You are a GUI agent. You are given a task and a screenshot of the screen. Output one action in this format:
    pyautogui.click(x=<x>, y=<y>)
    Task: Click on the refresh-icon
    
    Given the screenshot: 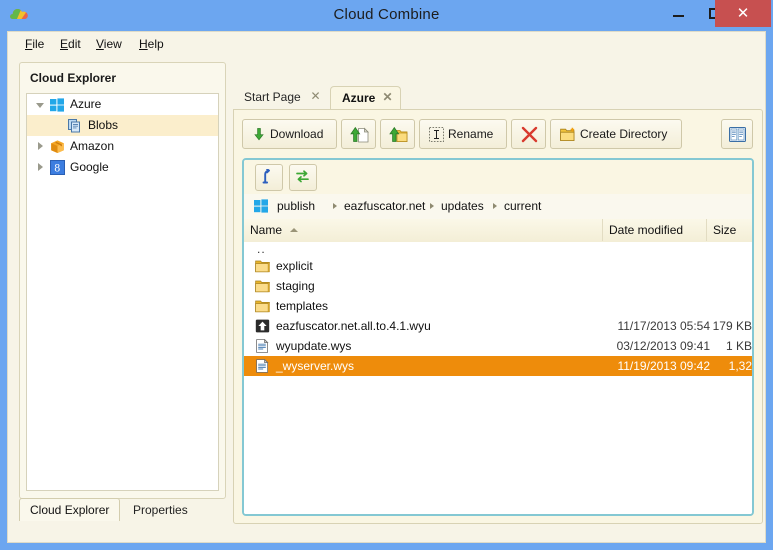 What is the action you would take?
    pyautogui.click(x=302, y=176)
    